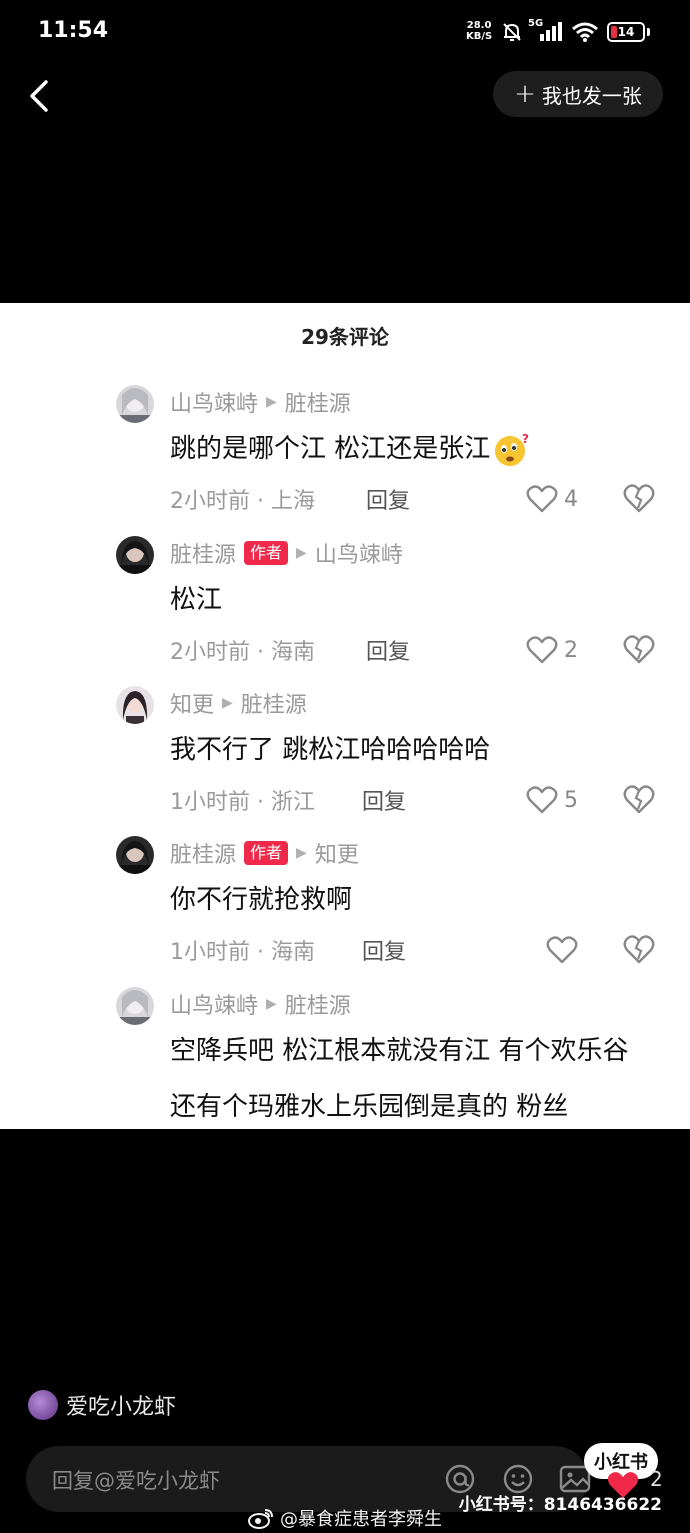 The image size is (690, 1533). Describe the element at coordinates (345, 337) in the screenshot. I see `comments-count-title: 29条评论` at that location.